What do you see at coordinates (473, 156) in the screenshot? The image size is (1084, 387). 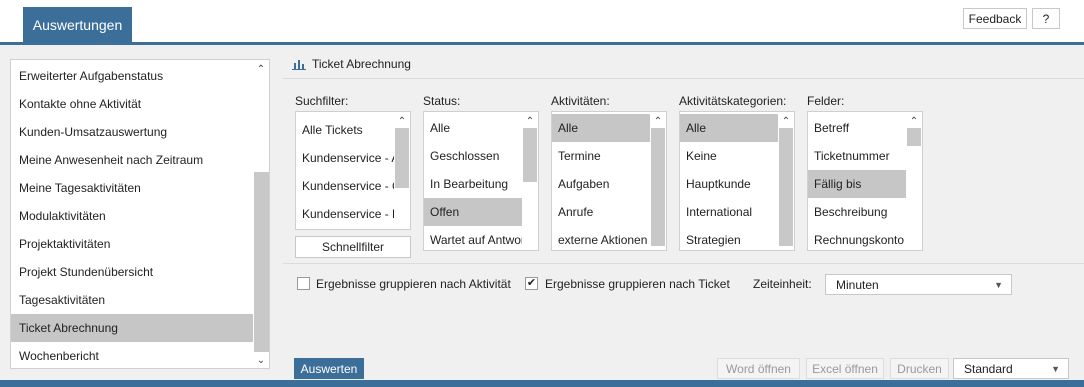 I see `list-item: Geschlossen` at bounding box center [473, 156].